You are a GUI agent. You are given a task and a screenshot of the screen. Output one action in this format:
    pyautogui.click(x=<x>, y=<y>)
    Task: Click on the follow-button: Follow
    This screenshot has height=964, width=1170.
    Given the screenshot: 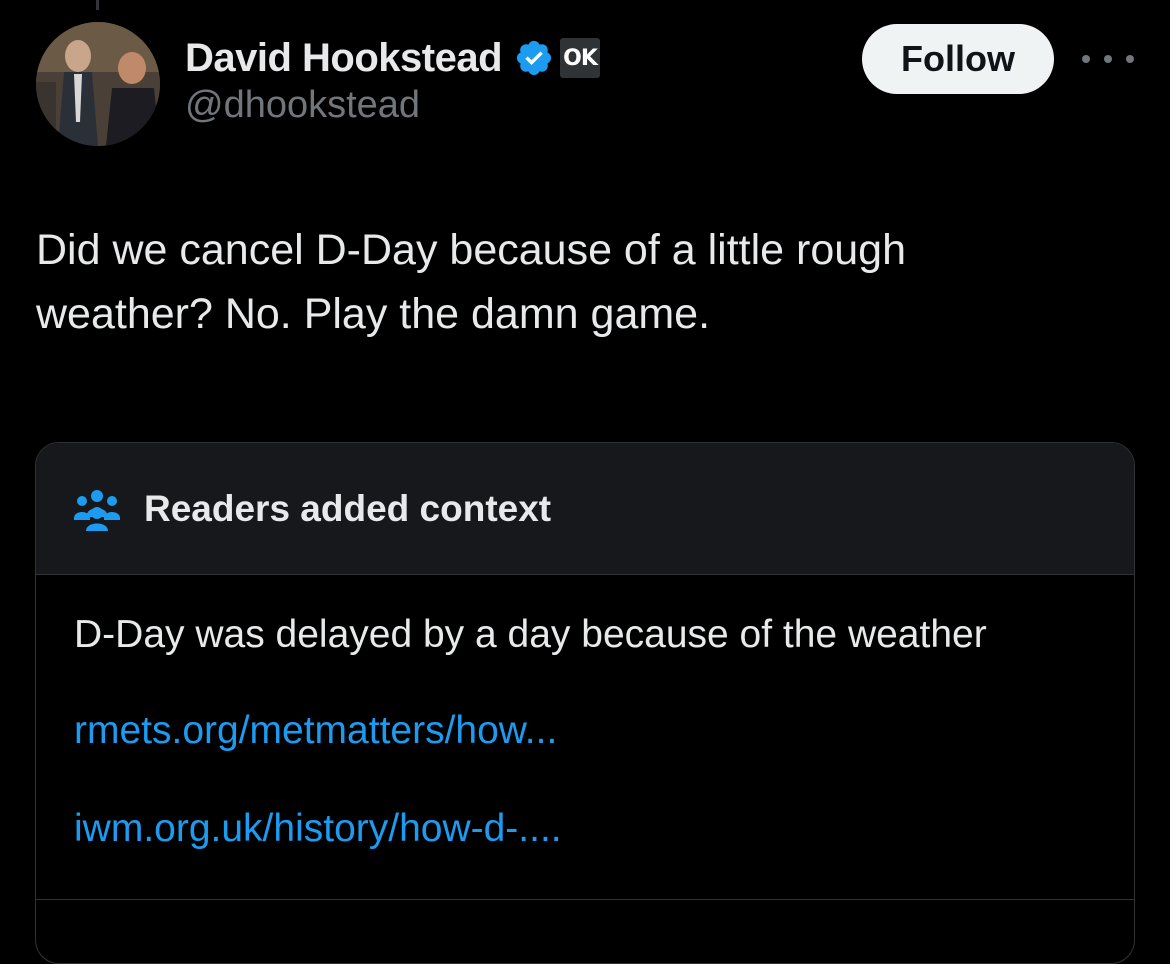 What is the action you would take?
    pyautogui.click(x=958, y=59)
    